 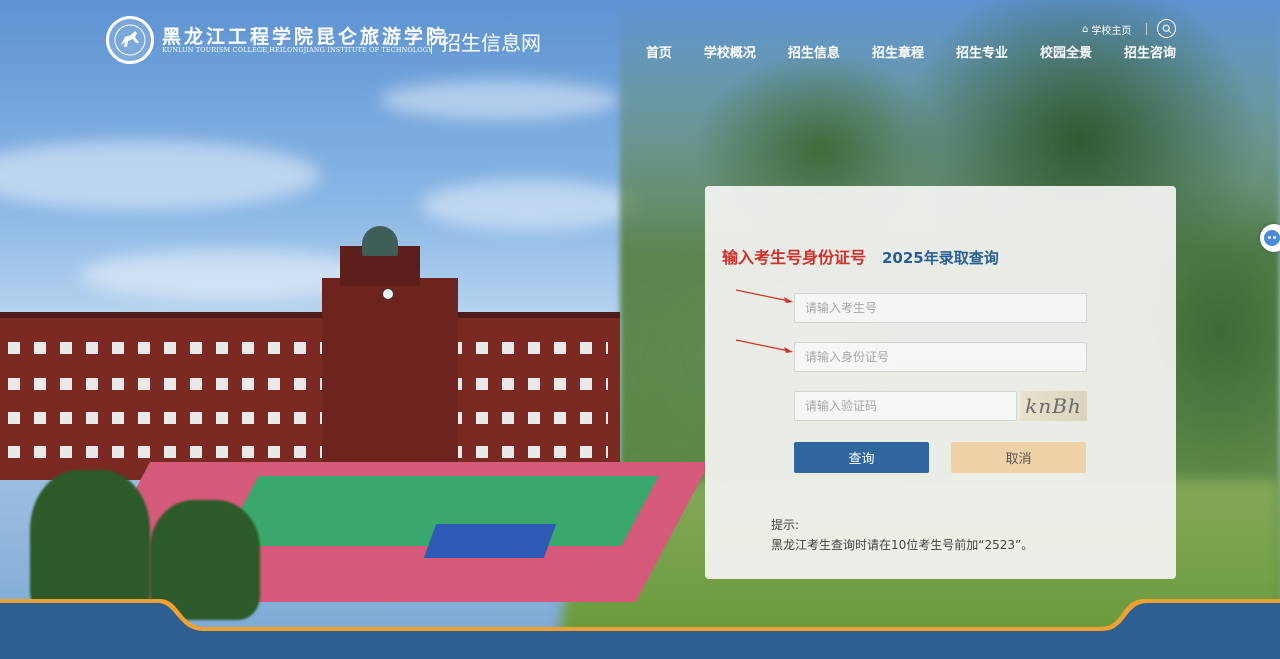 I want to click on exam-number-input, so click(x=940, y=308).